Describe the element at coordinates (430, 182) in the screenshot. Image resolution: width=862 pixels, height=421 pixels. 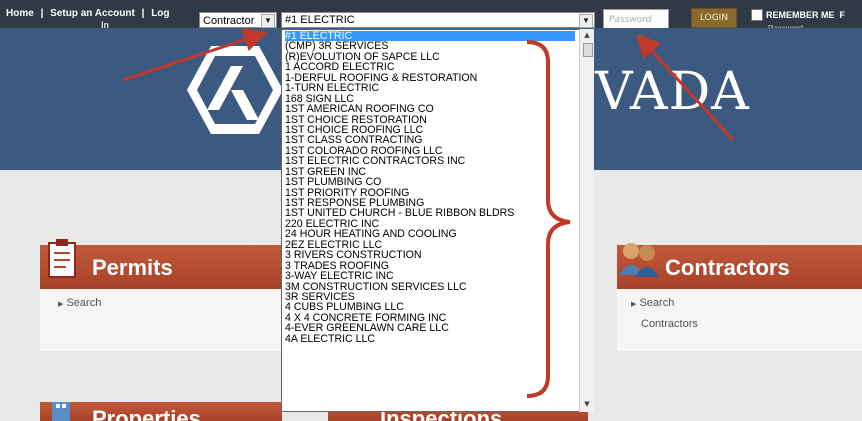
I see `dropdown-option: 1ST PLUMBING CO` at that location.